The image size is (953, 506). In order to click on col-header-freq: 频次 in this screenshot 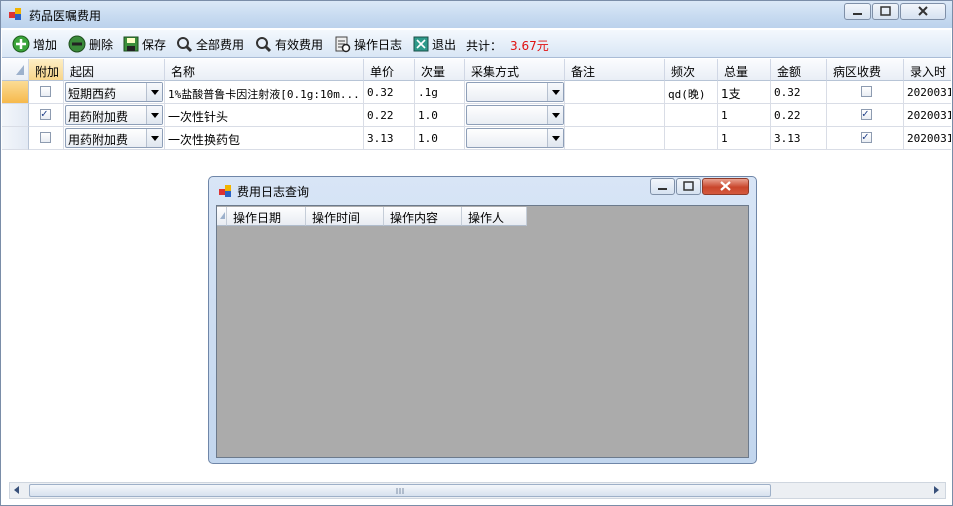, I will do `click(691, 70)`.